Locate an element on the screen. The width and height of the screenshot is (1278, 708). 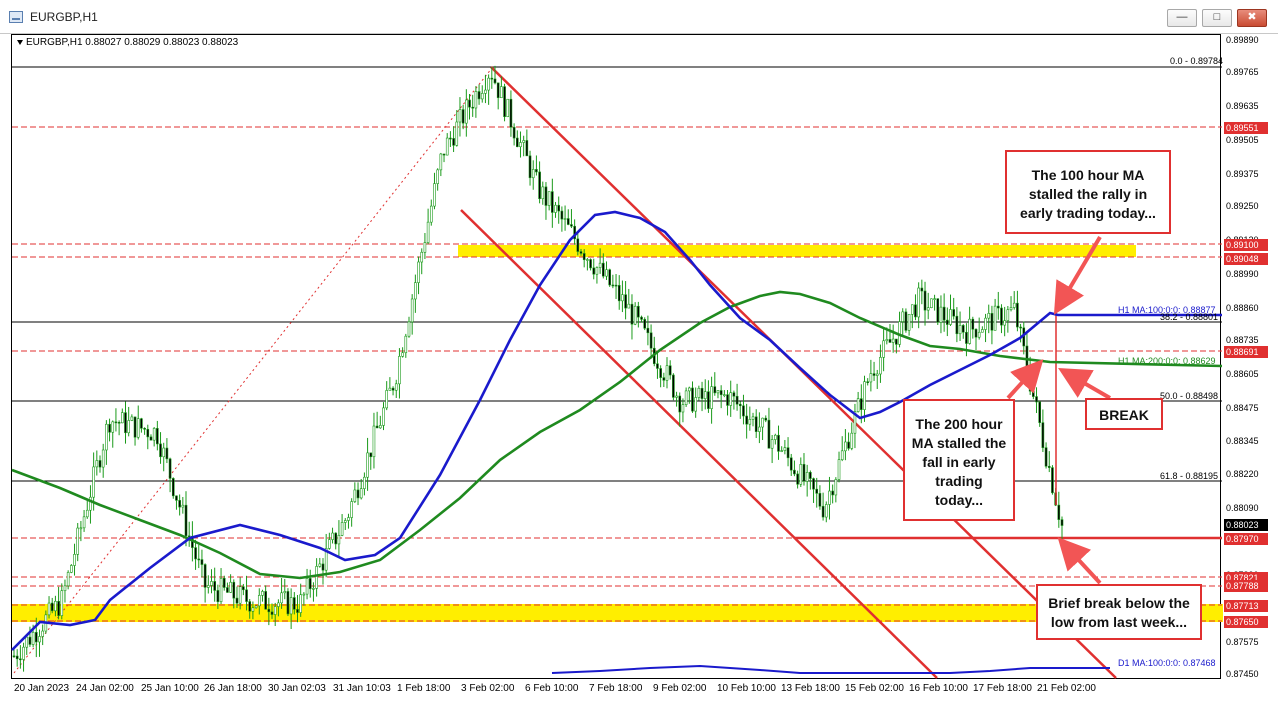
dropdown-triangle-icon is located at coordinates (20, 42).